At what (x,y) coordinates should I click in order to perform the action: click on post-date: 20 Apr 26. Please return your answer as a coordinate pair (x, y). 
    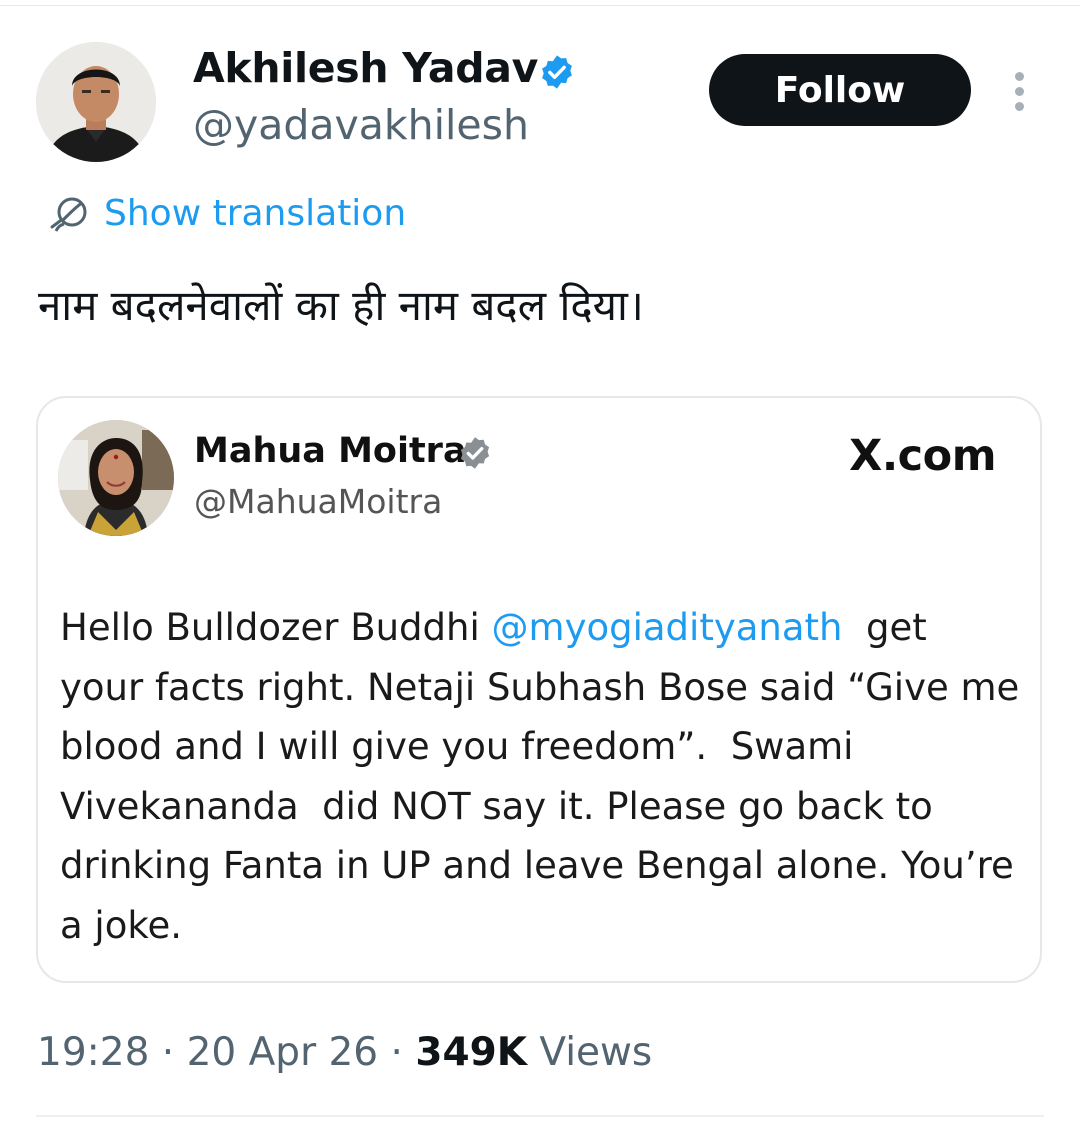
    Looking at the image, I should click on (283, 1052).